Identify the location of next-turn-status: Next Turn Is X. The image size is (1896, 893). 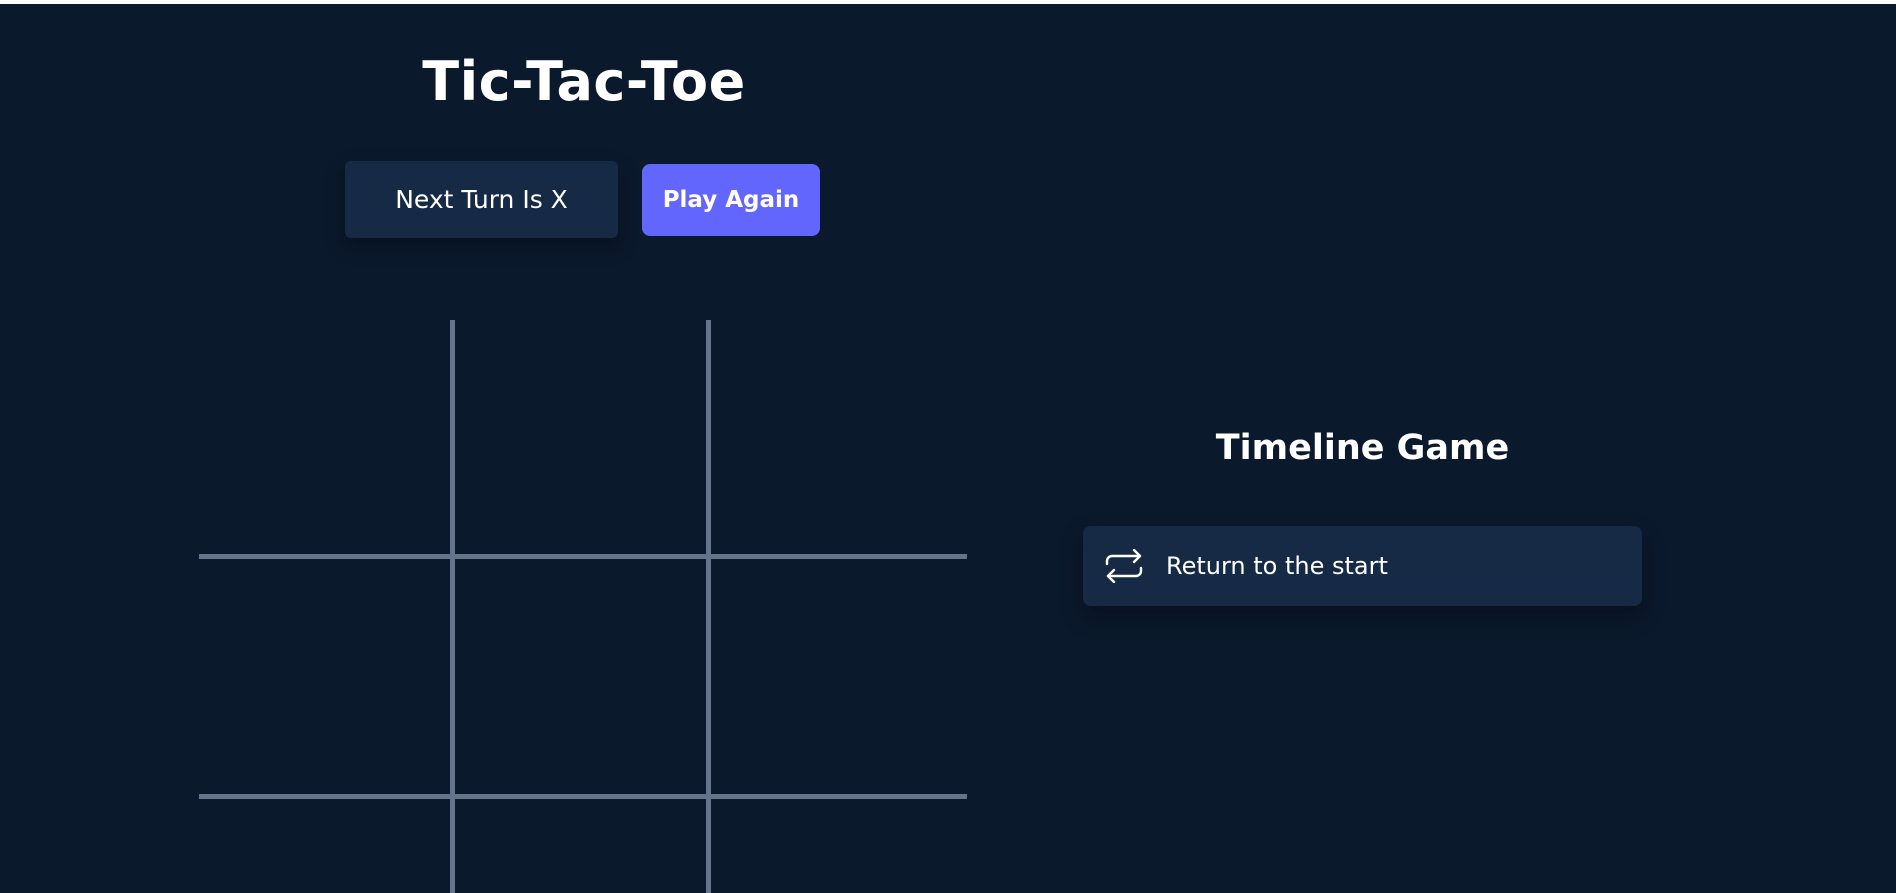
(481, 199).